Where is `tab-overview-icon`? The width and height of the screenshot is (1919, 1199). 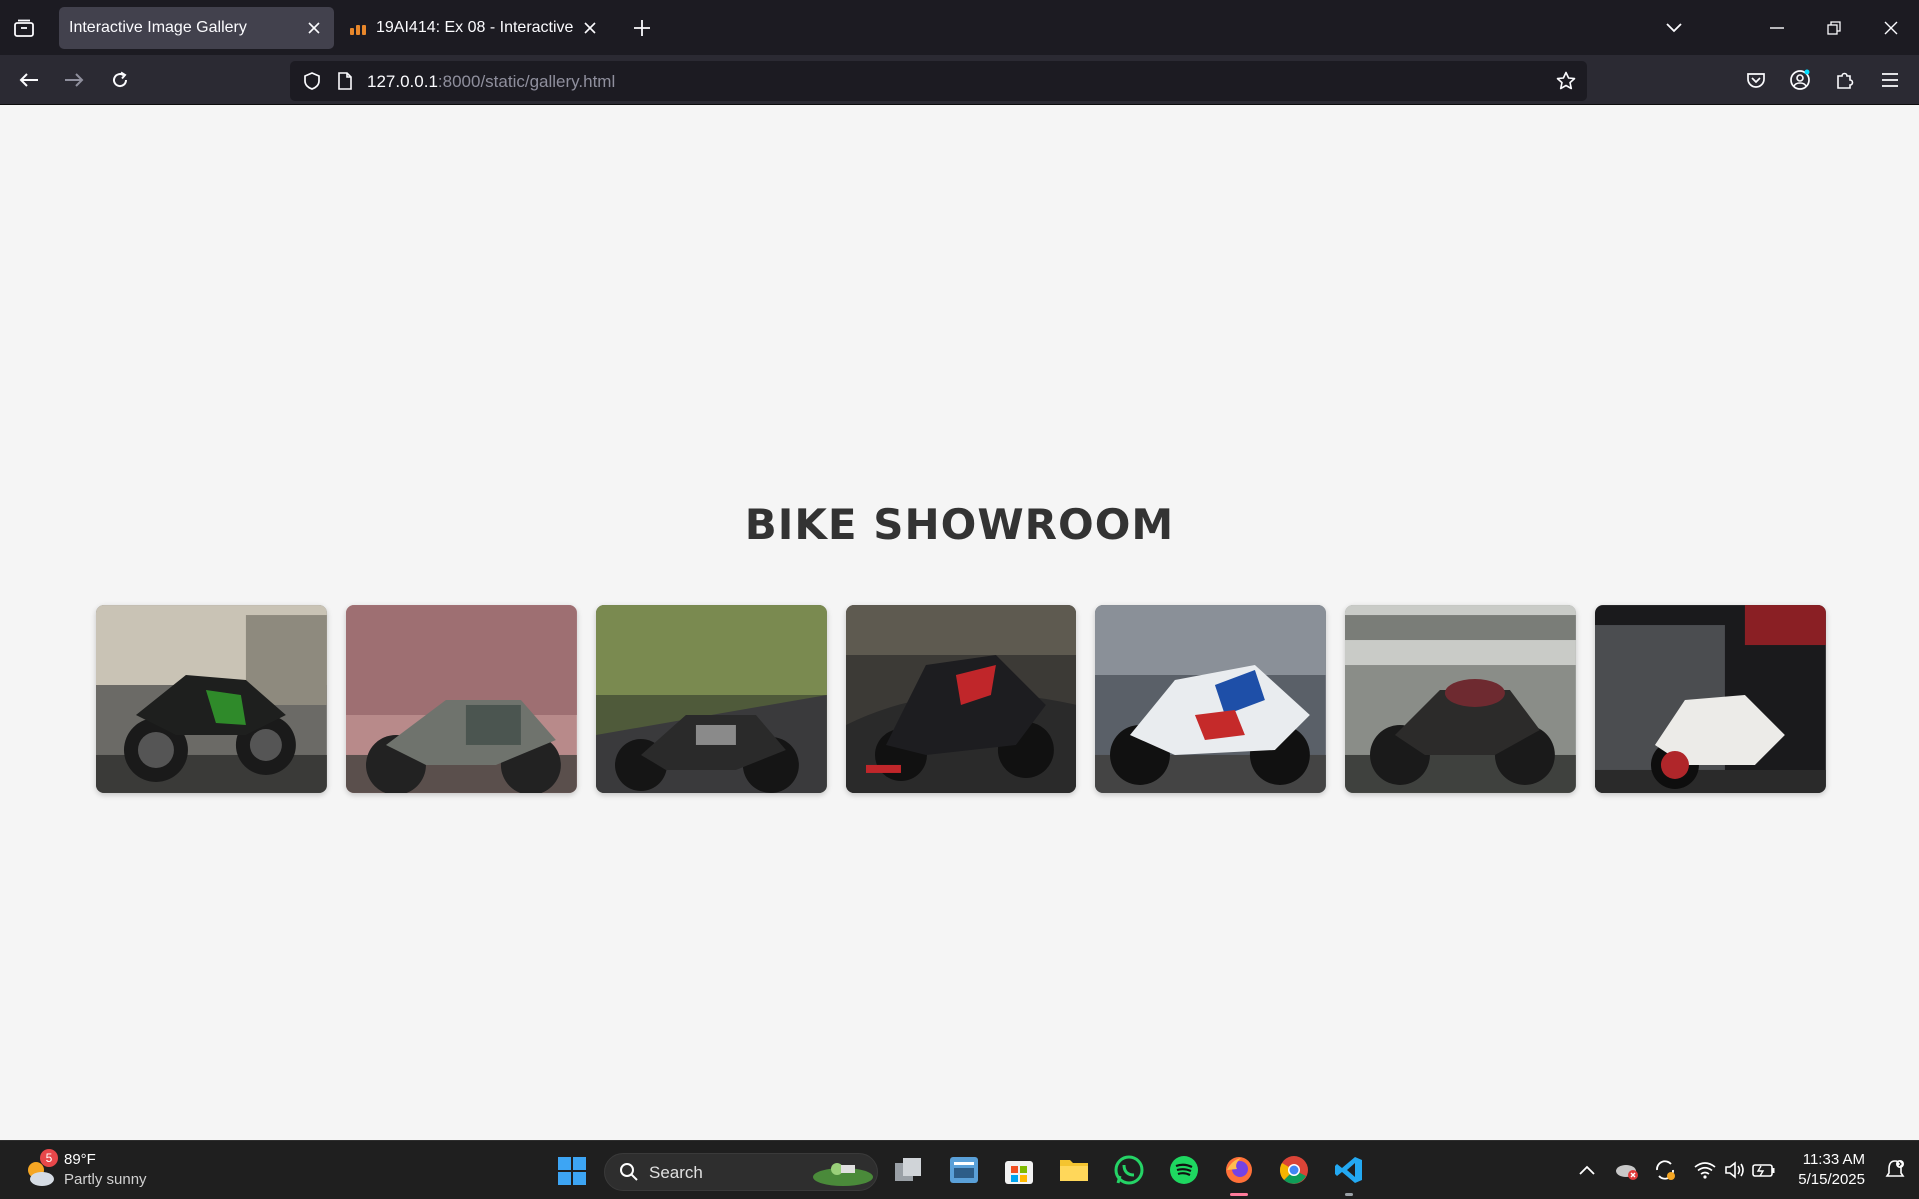
tab-overview-icon is located at coordinates (24, 28).